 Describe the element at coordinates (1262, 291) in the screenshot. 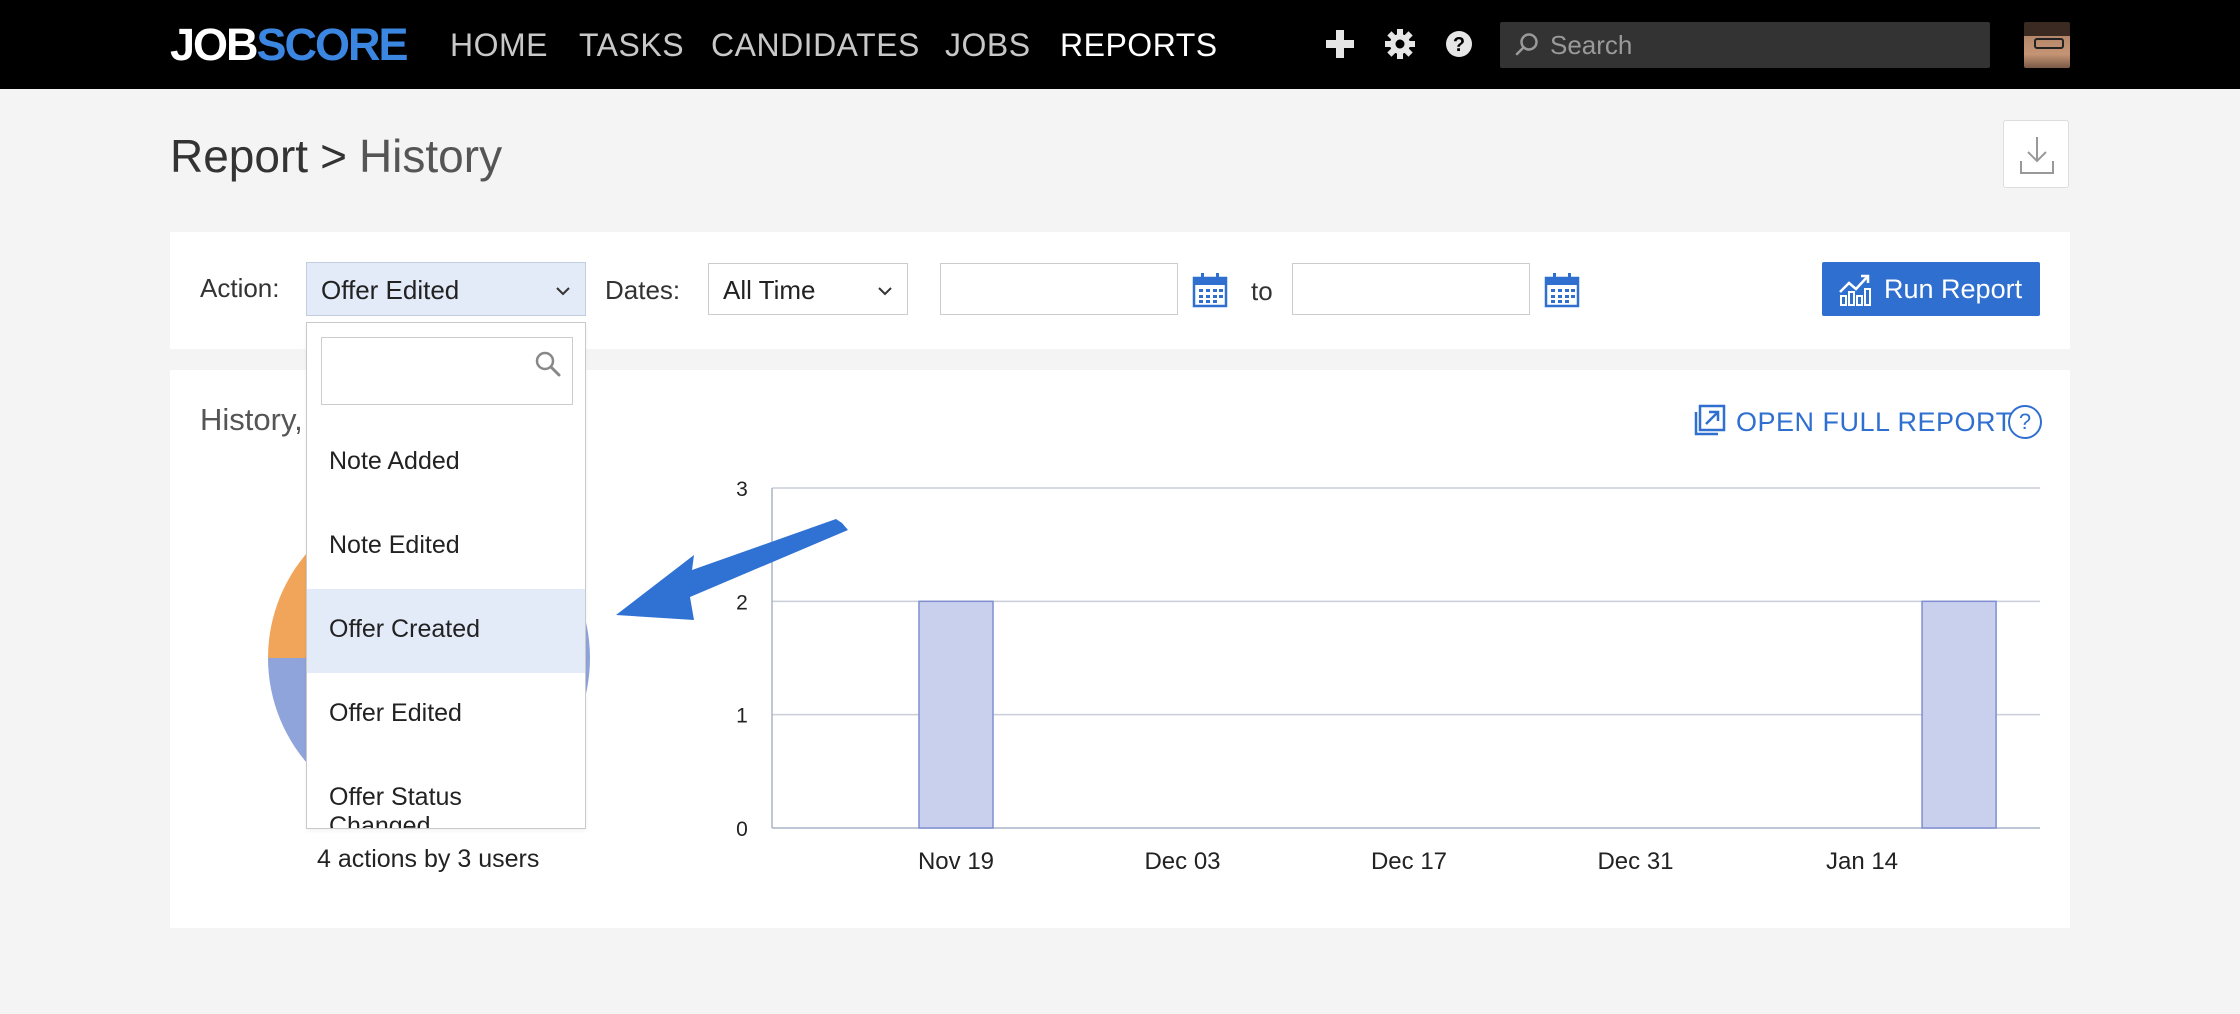

I see `to-label: to` at that location.